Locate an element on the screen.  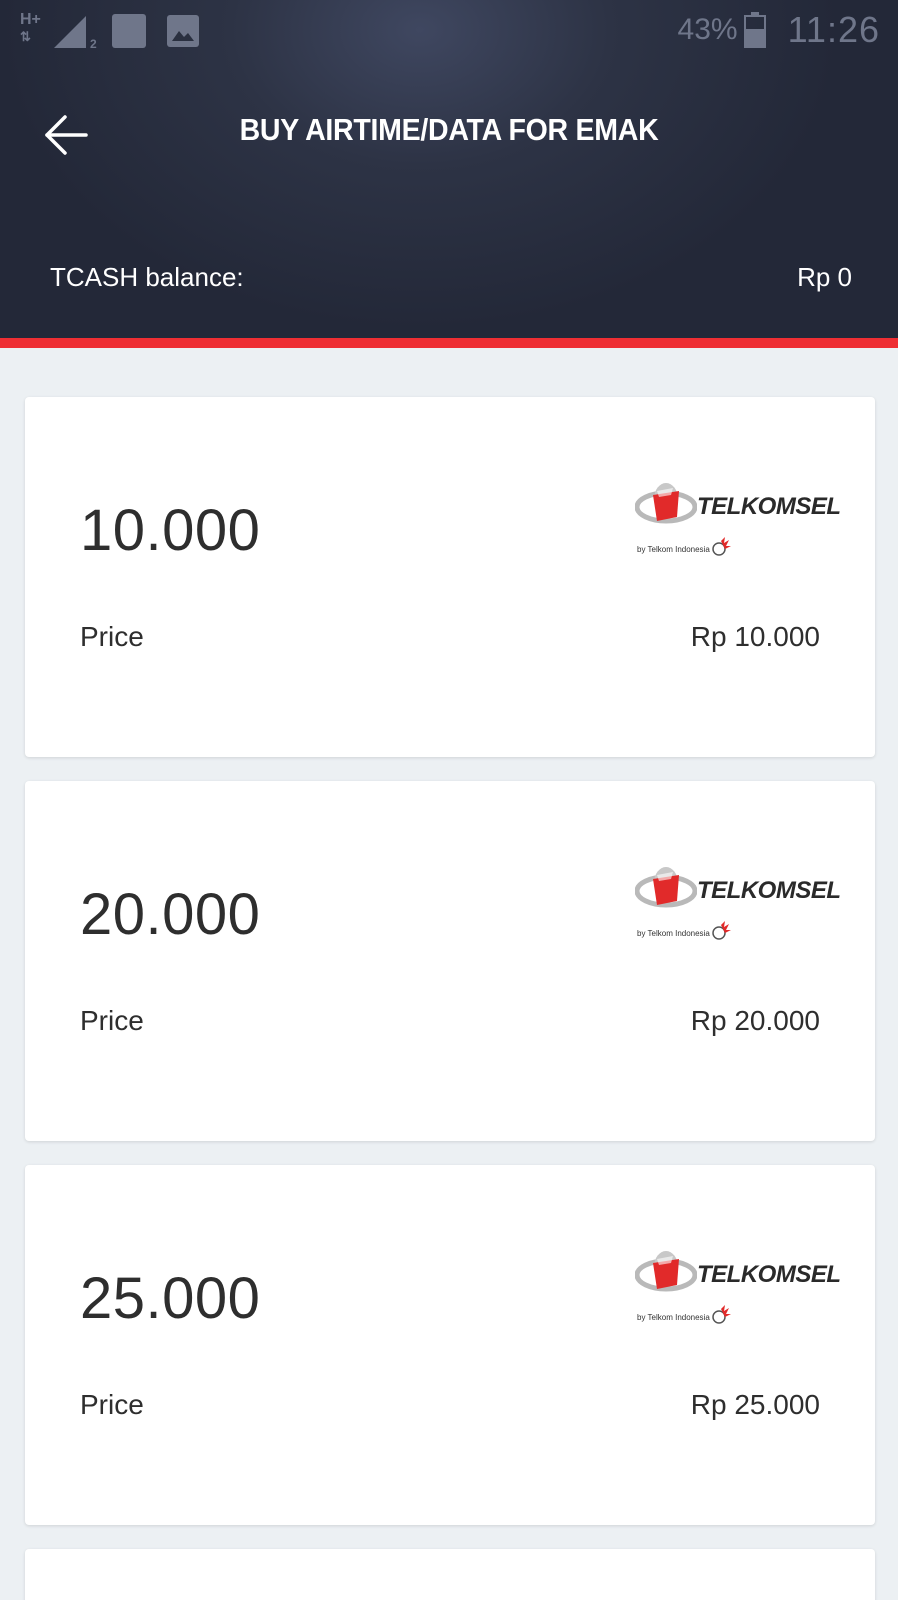
page-title: BUY AIRTIME/DATA FOR EMAK is located at coordinates (449, 129).